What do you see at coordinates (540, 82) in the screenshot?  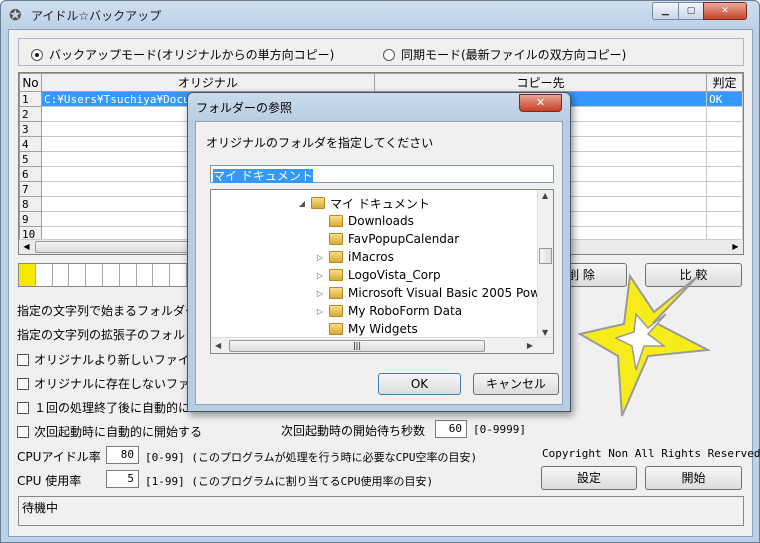 I see `col-copy-header: コピー先` at bounding box center [540, 82].